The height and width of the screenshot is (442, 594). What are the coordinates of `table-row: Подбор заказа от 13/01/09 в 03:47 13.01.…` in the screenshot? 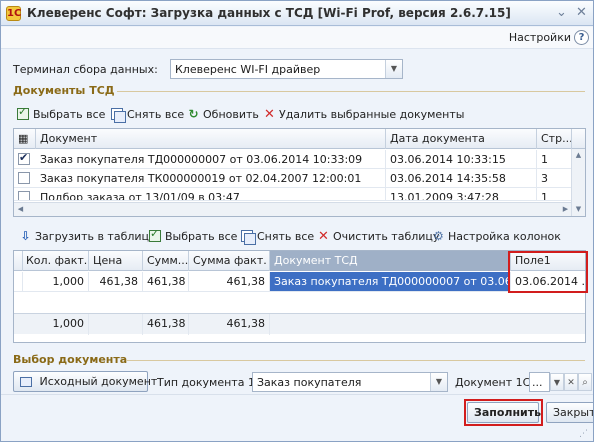 It's located at (299, 194).